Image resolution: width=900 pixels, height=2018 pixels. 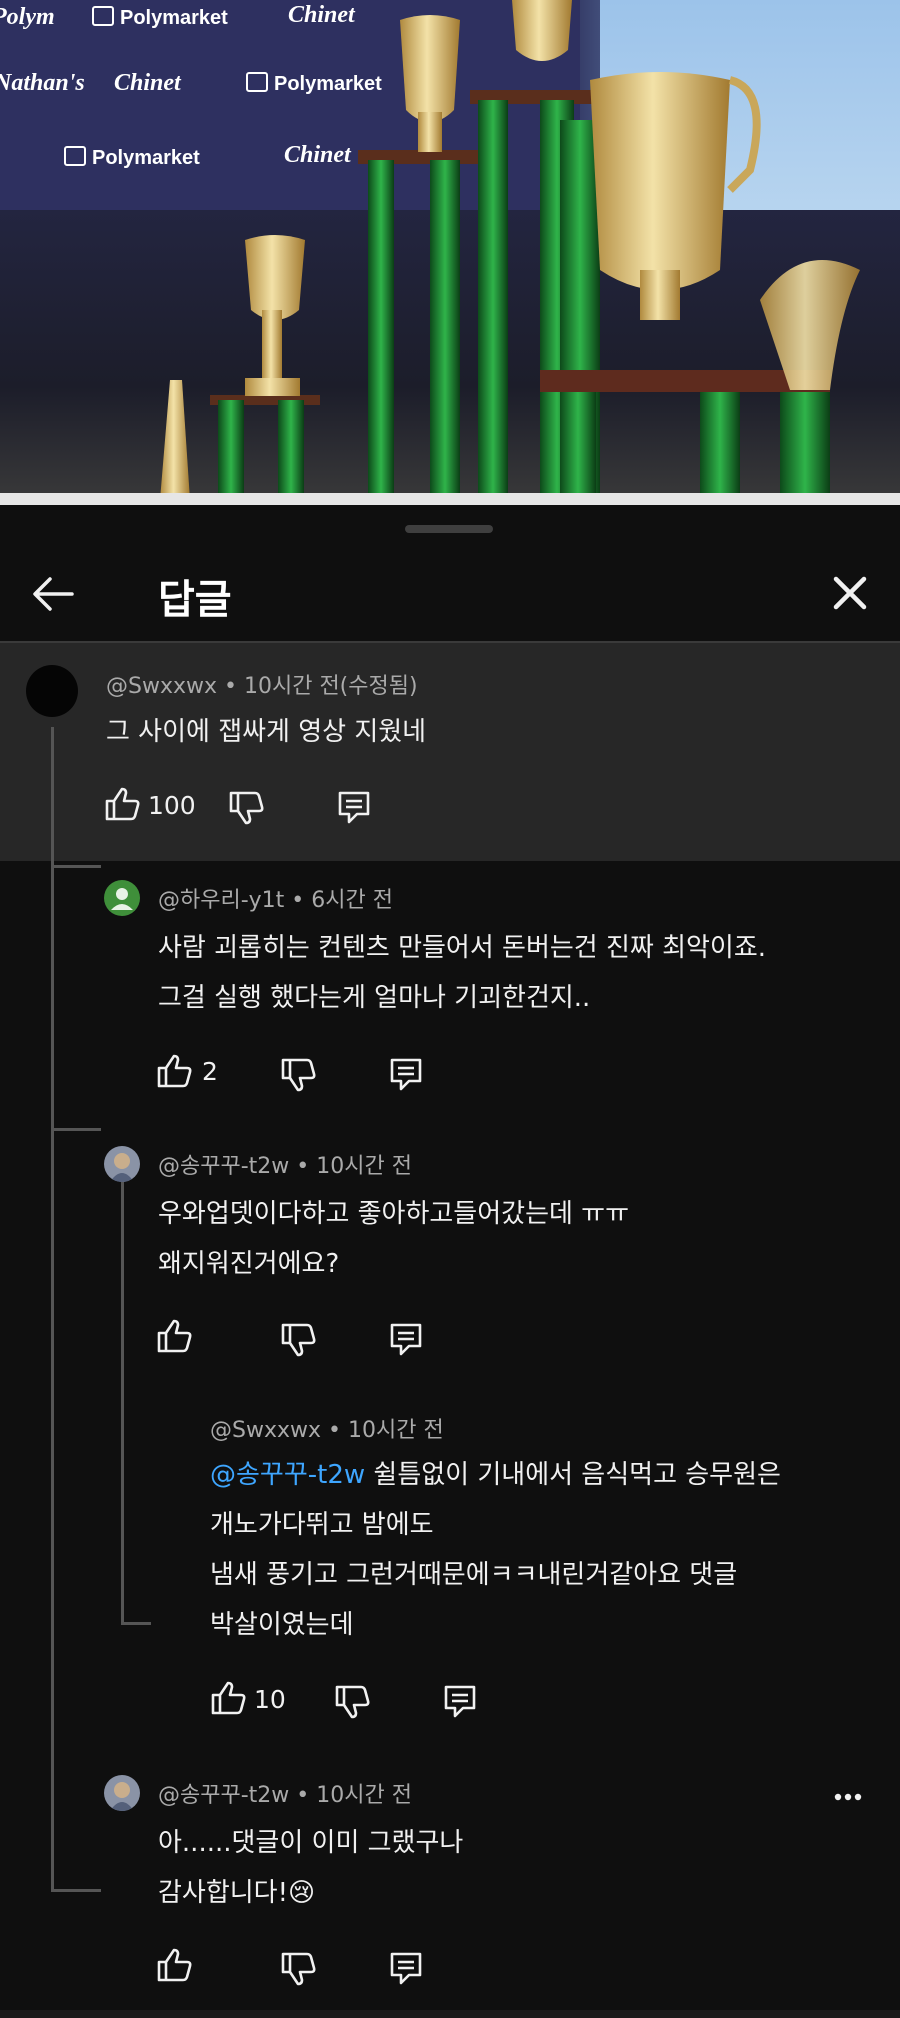 I want to click on page-title: 답글, so click(x=195, y=600).